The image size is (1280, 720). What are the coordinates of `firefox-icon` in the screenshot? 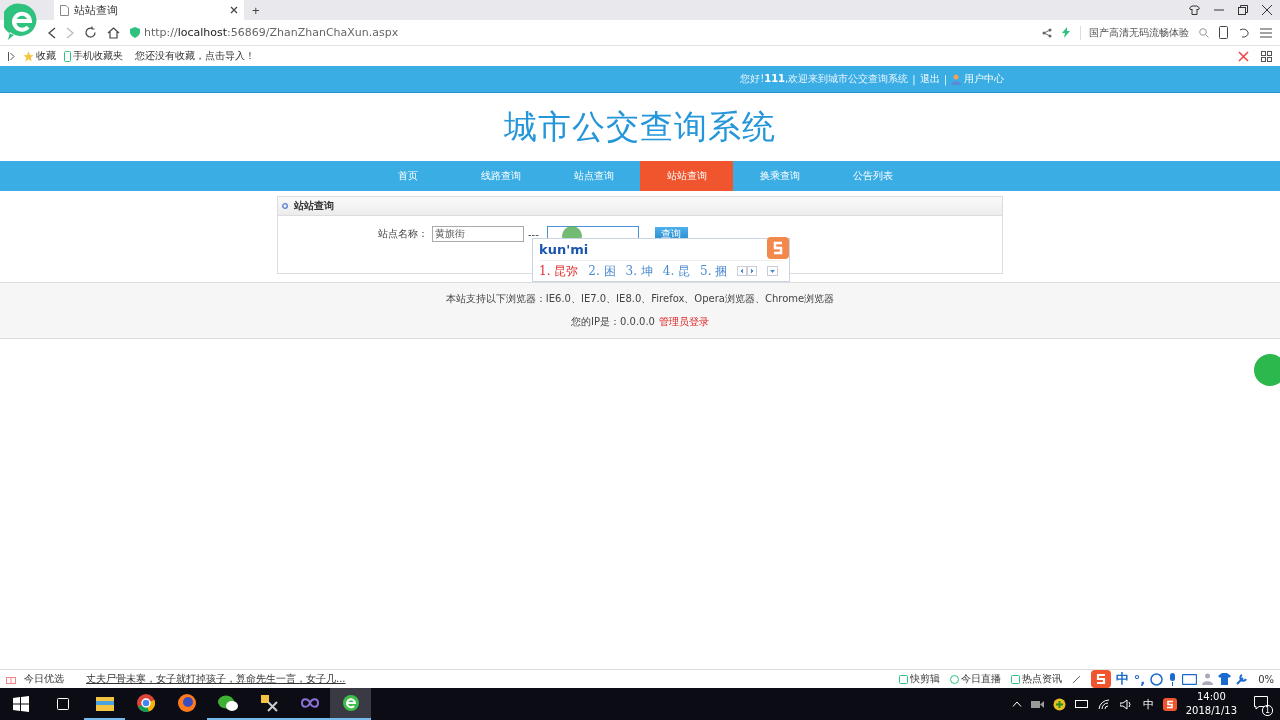 It's located at (186, 703).